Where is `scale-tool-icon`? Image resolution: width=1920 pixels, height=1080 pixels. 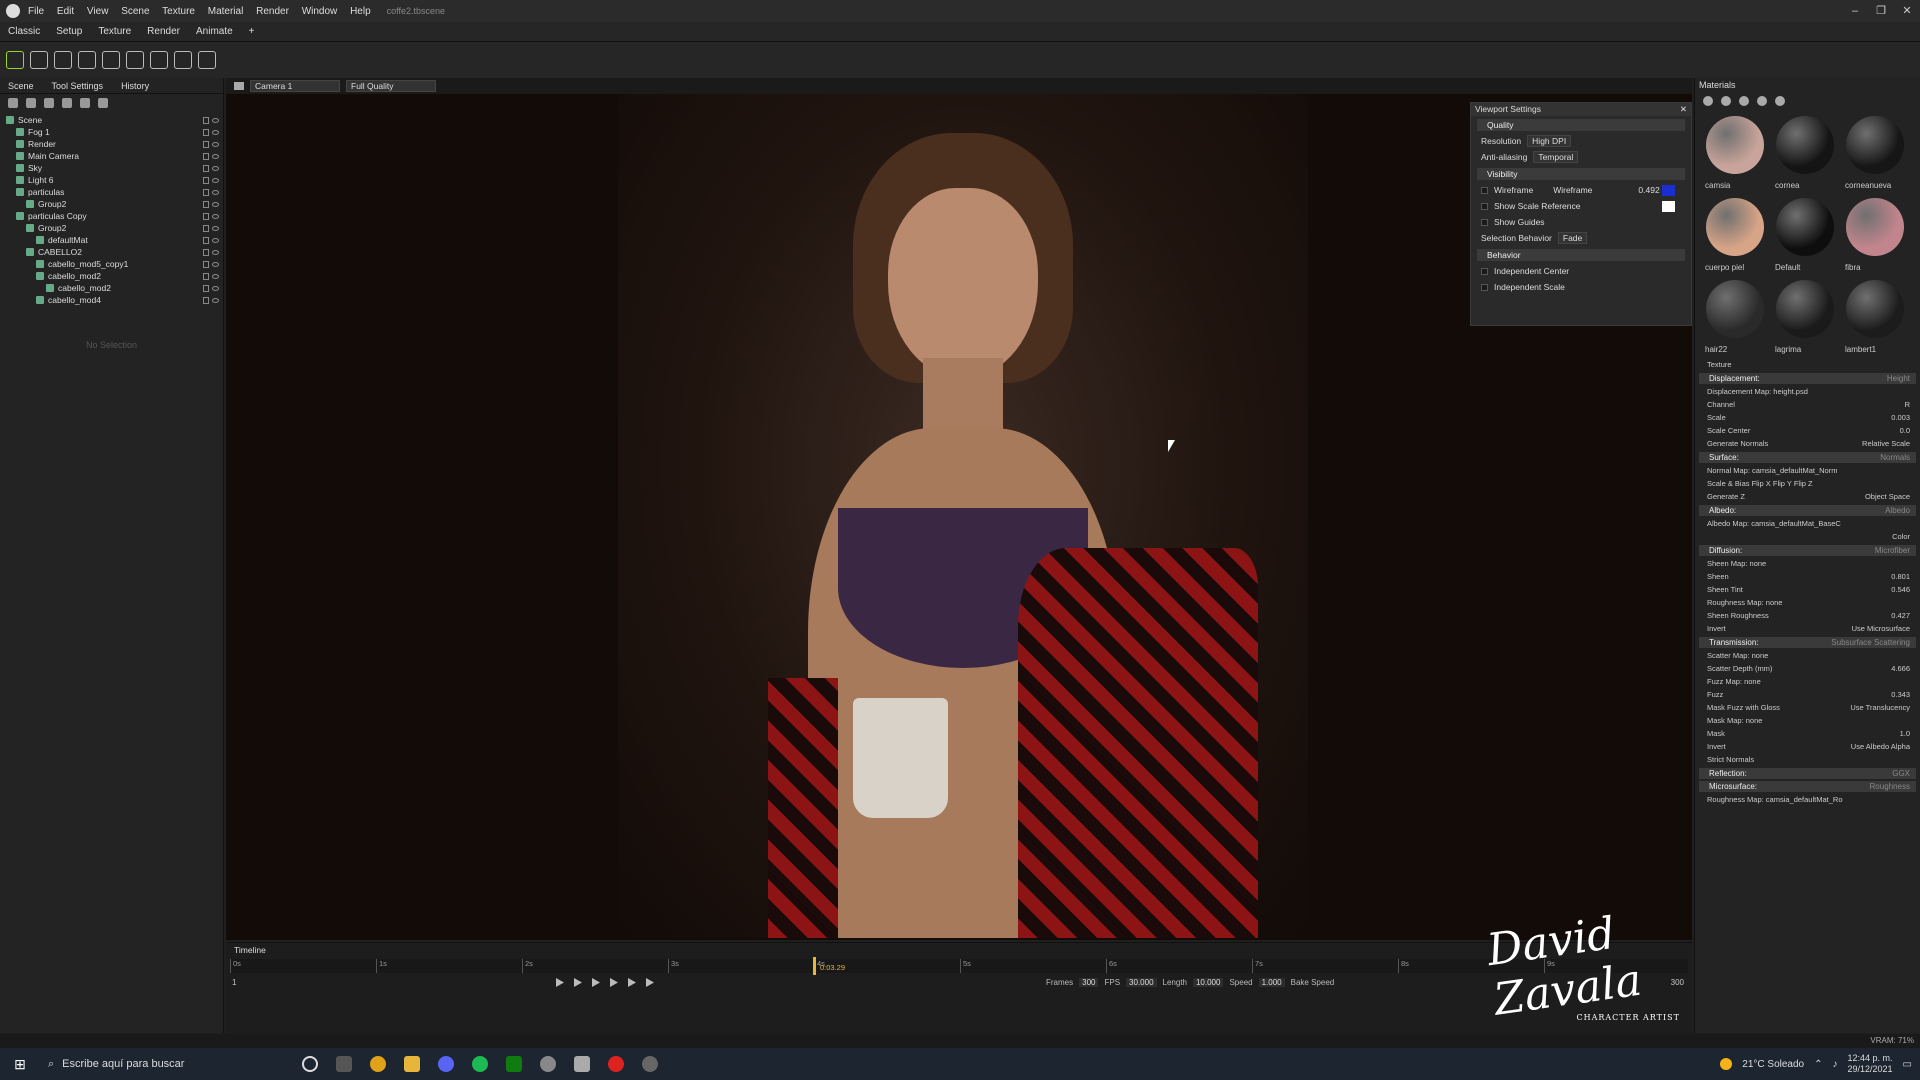 scale-tool-icon is located at coordinates (87, 60).